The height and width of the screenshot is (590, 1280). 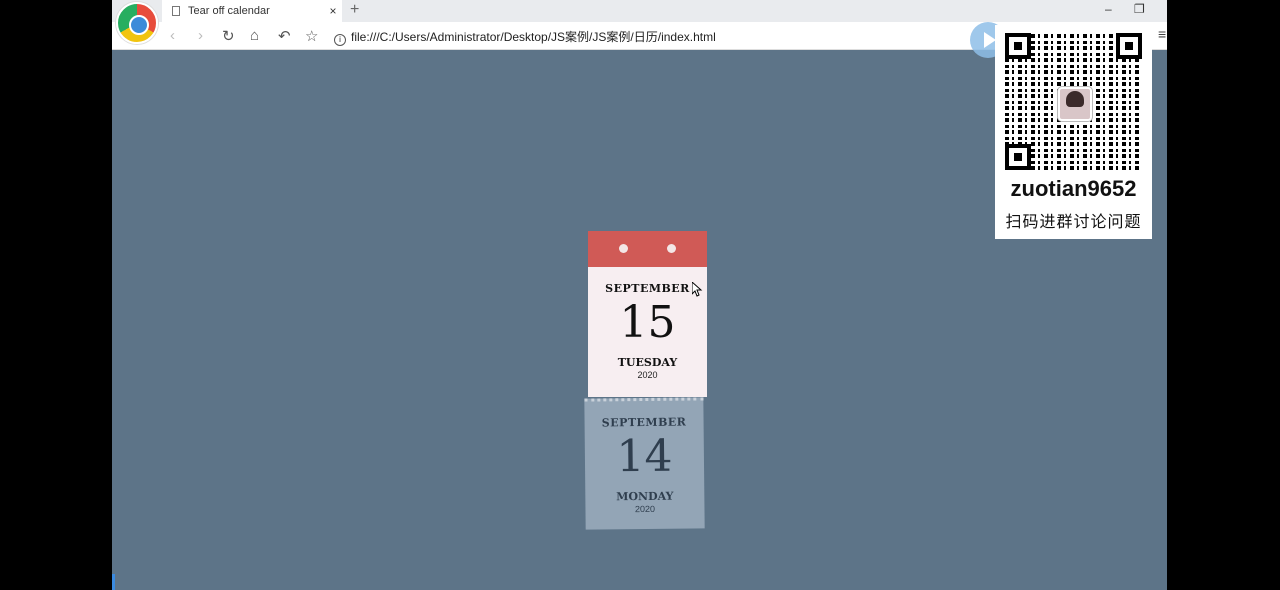 I want to click on tab-tear-off-calendar: Tear off calendar ×, so click(x=252, y=11).